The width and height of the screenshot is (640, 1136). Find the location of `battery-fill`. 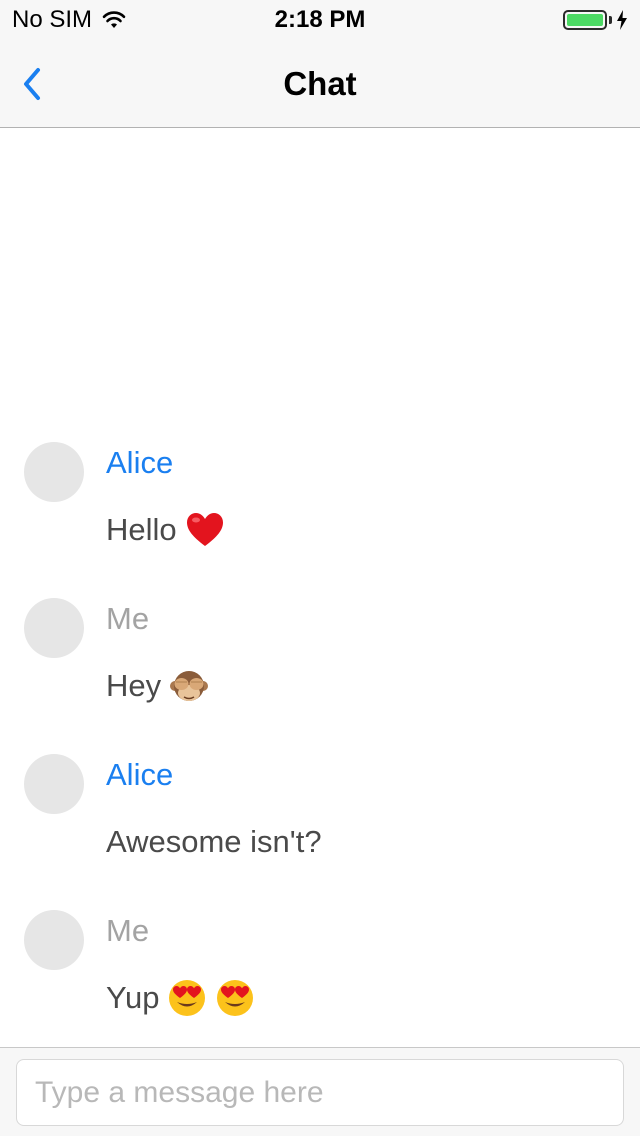

battery-fill is located at coordinates (585, 20).